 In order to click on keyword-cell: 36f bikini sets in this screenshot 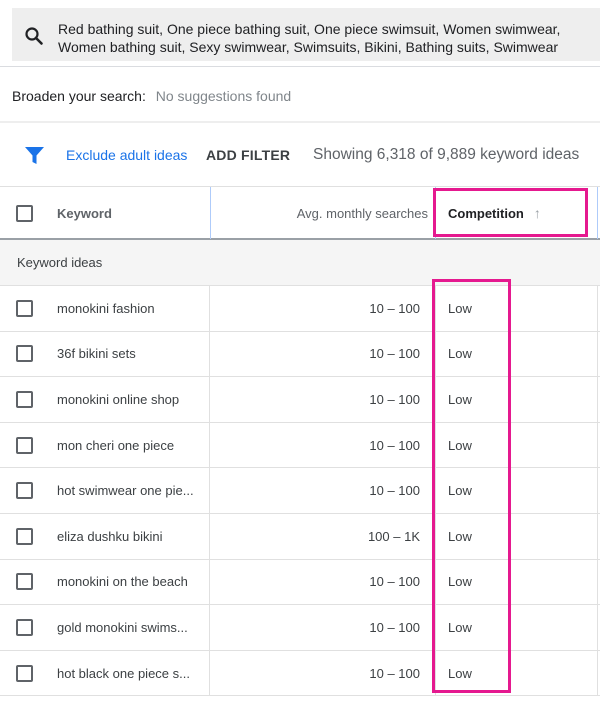, I will do `click(96, 354)`.